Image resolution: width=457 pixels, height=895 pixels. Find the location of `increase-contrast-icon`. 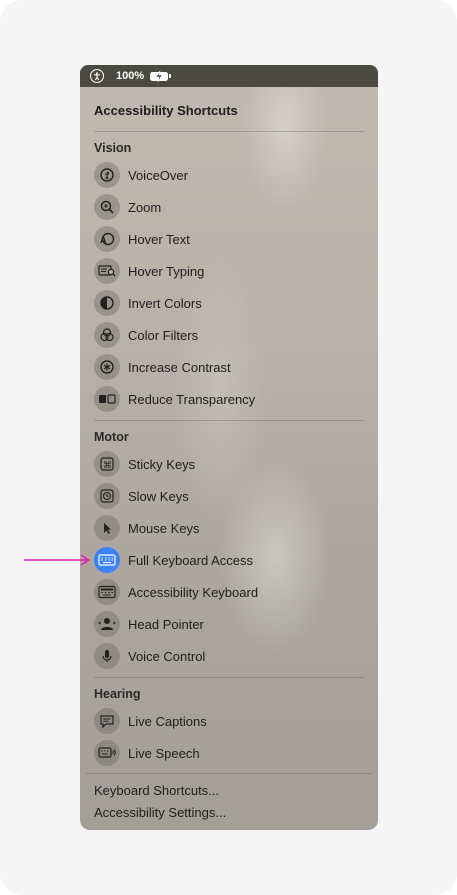

increase-contrast-icon is located at coordinates (107, 367).